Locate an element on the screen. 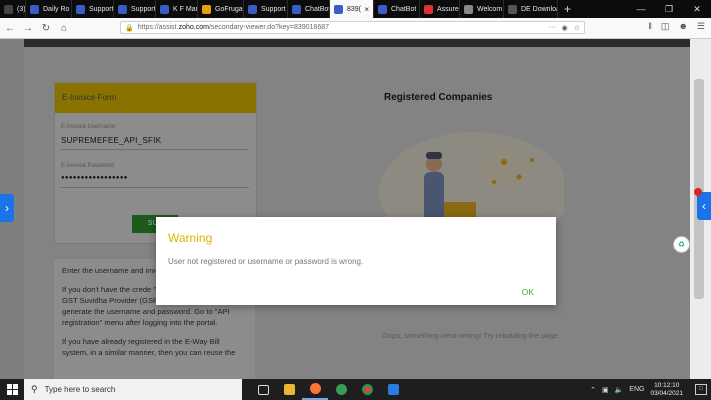  floating-tool-icon: ♻ is located at coordinates (681, 244).